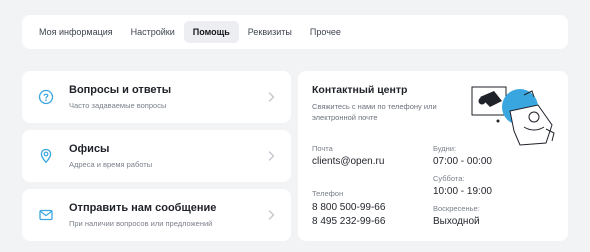 Image resolution: width=590 pixels, height=252 pixels. Describe the element at coordinates (513, 116) in the screenshot. I see `support-illustration` at that location.